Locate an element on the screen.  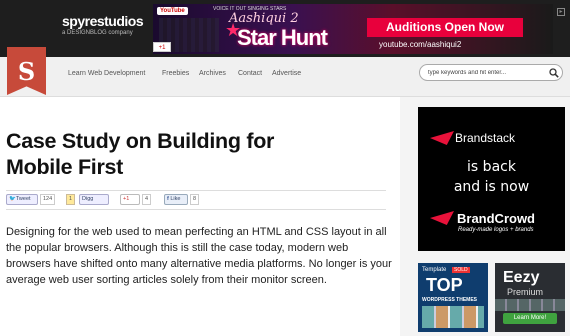
logo-subtitle: a DESIGNBLOG company is located at coordinates (97, 33).